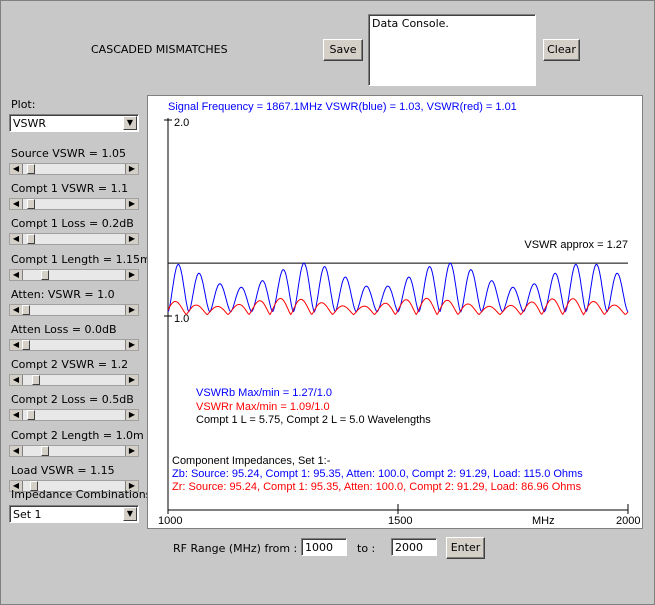 The image size is (655, 605). I want to click on impedance-select: Set 1 ▼, so click(74, 514).